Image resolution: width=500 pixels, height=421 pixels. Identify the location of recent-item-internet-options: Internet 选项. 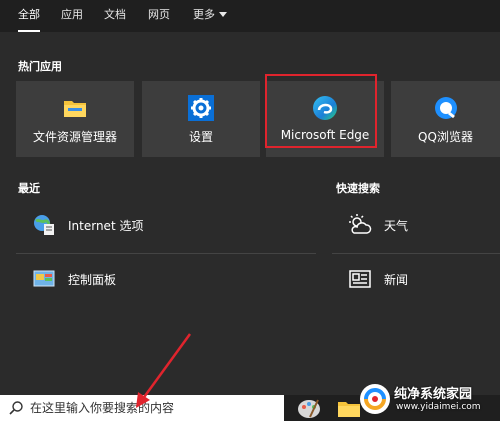
(166, 225).